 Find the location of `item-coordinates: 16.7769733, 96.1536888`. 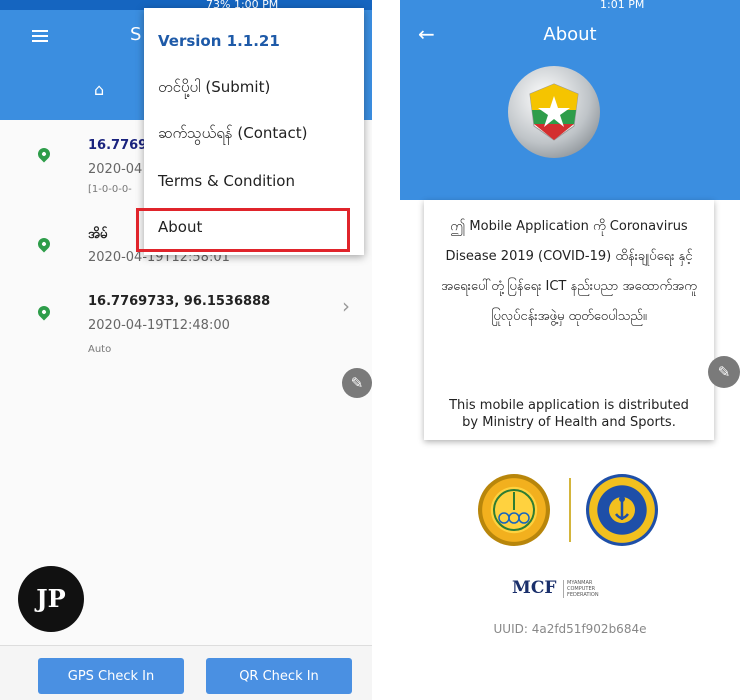

item-coordinates: 16.7769733, 96.1536888 is located at coordinates (179, 301).